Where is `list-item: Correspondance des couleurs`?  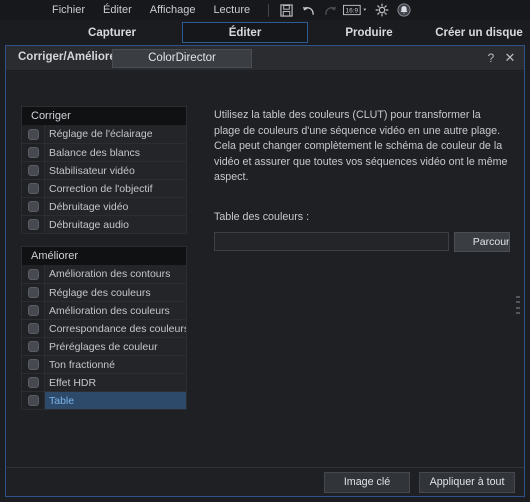 list-item: Correspondance des couleurs is located at coordinates (104, 328).